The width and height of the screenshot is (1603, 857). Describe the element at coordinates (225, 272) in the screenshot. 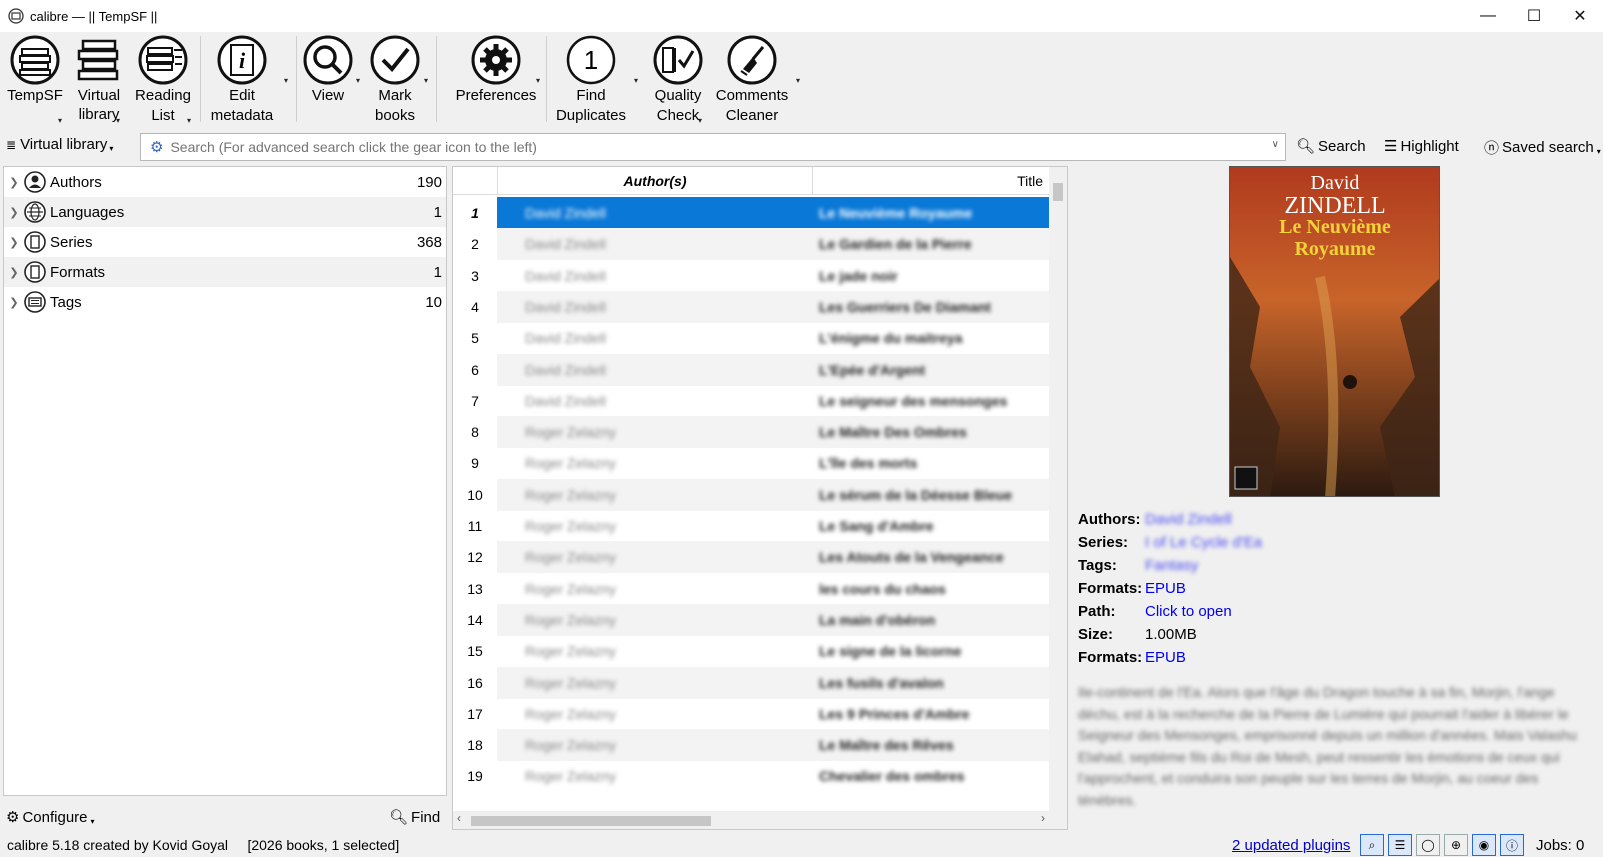

I see `tag-browser-item-formats: ❯ Formats 1` at that location.